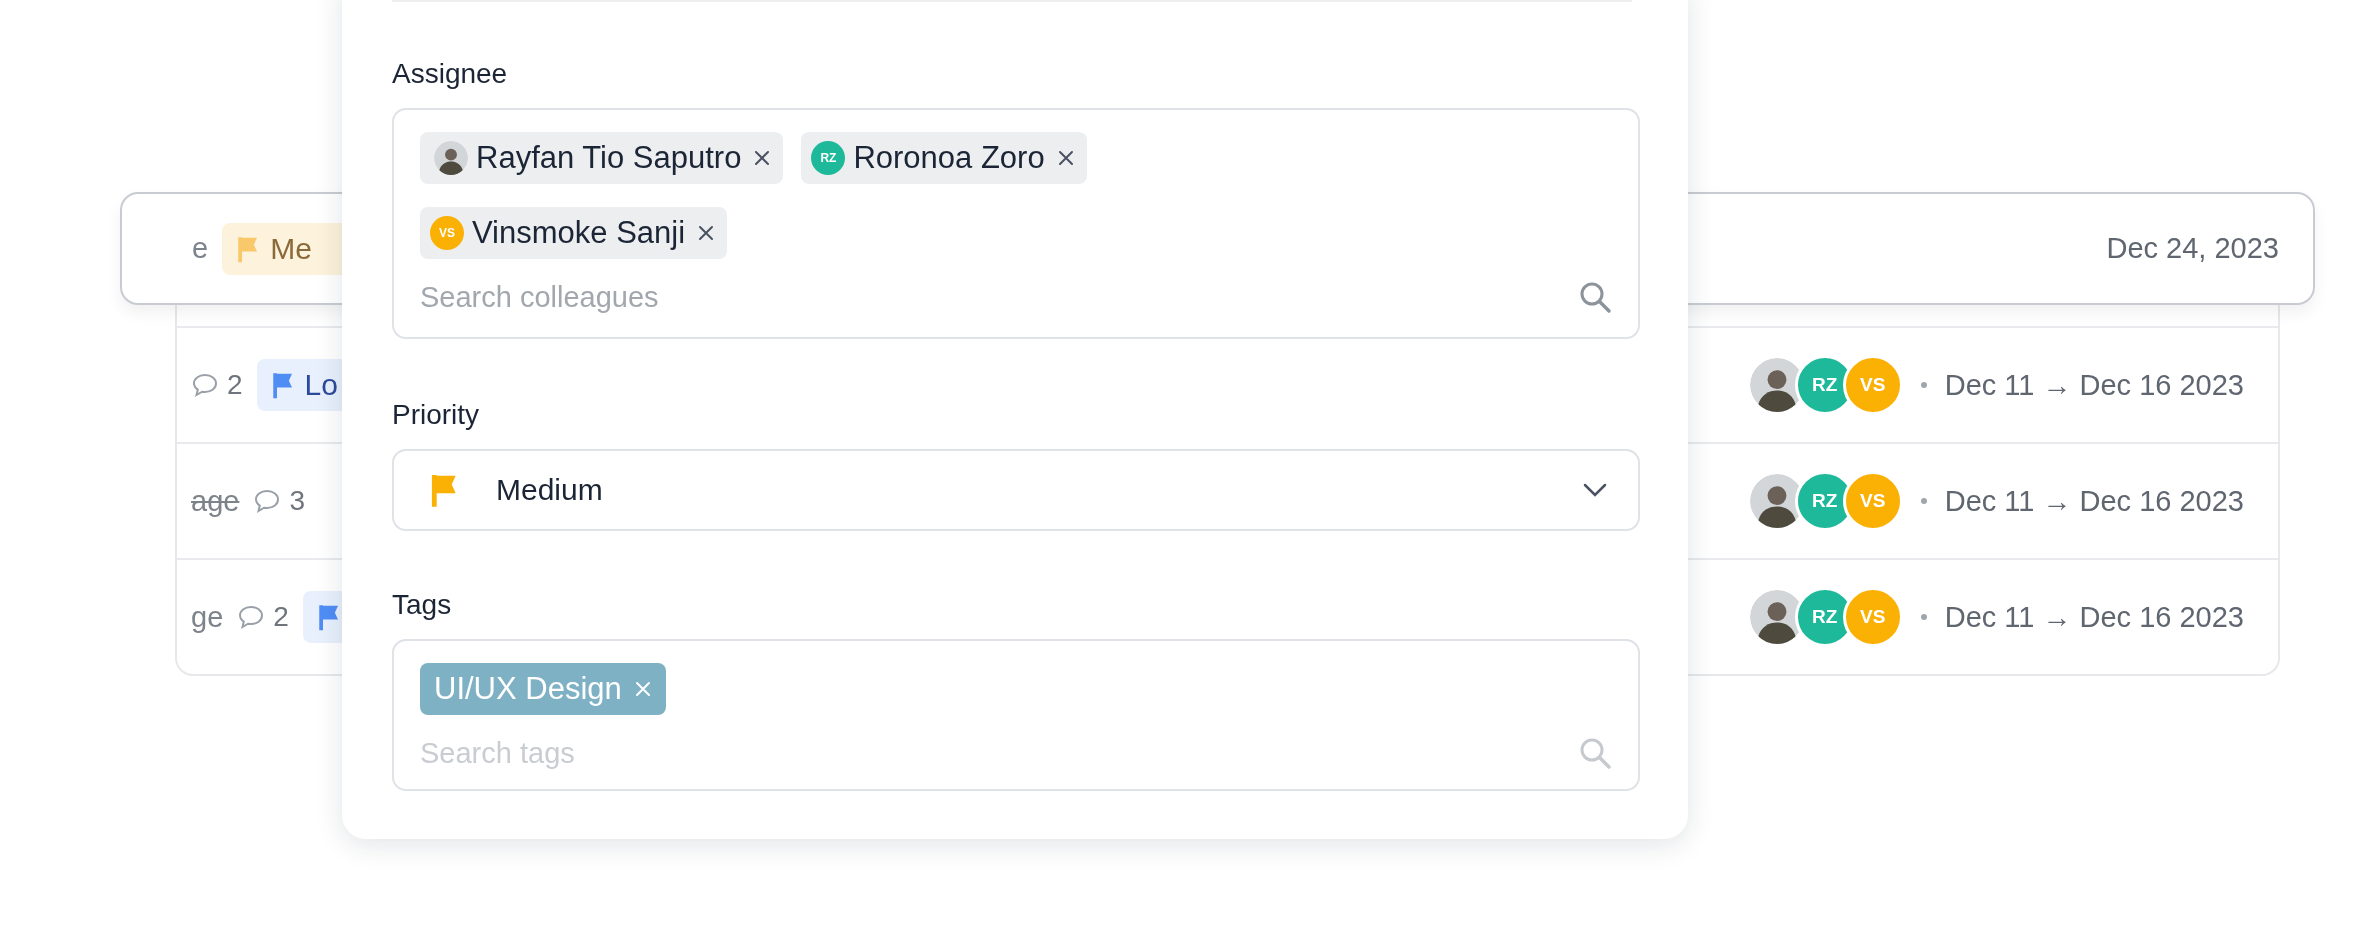  Describe the element at coordinates (1595, 297) in the screenshot. I see `search-icon` at that location.